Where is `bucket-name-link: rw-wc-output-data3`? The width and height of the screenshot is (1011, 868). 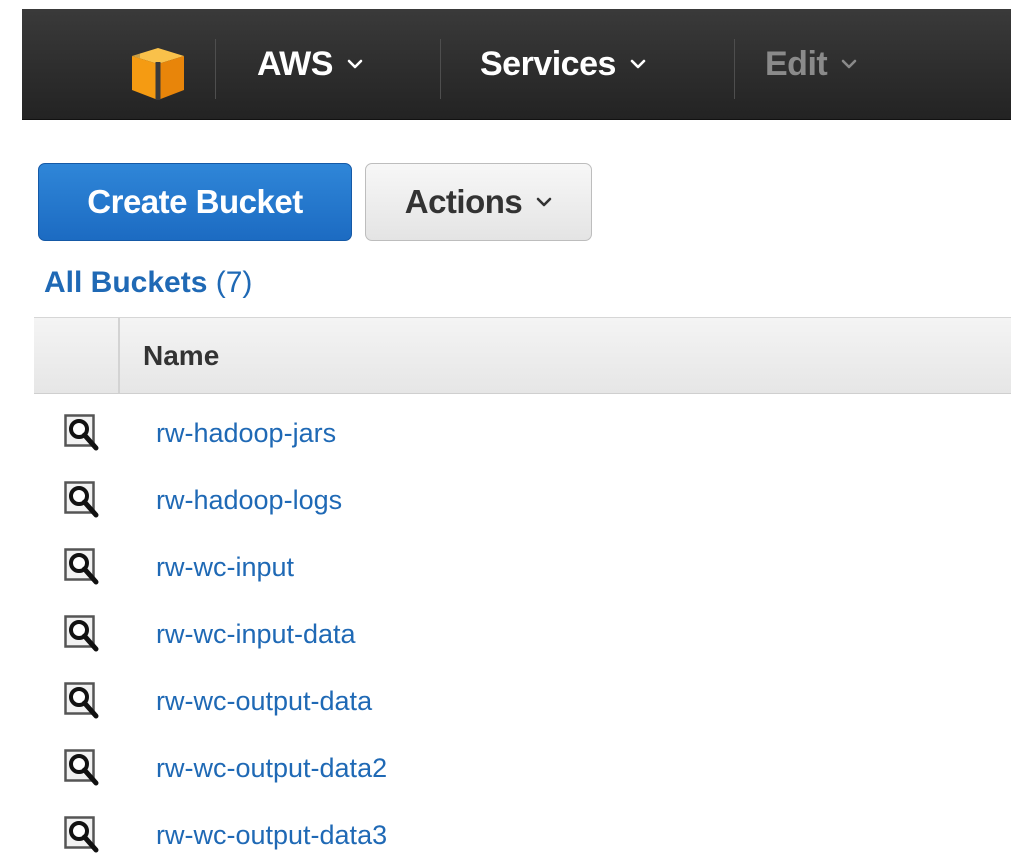
bucket-name-link: rw-wc-output-data3 is located at coordinates (271, 835).